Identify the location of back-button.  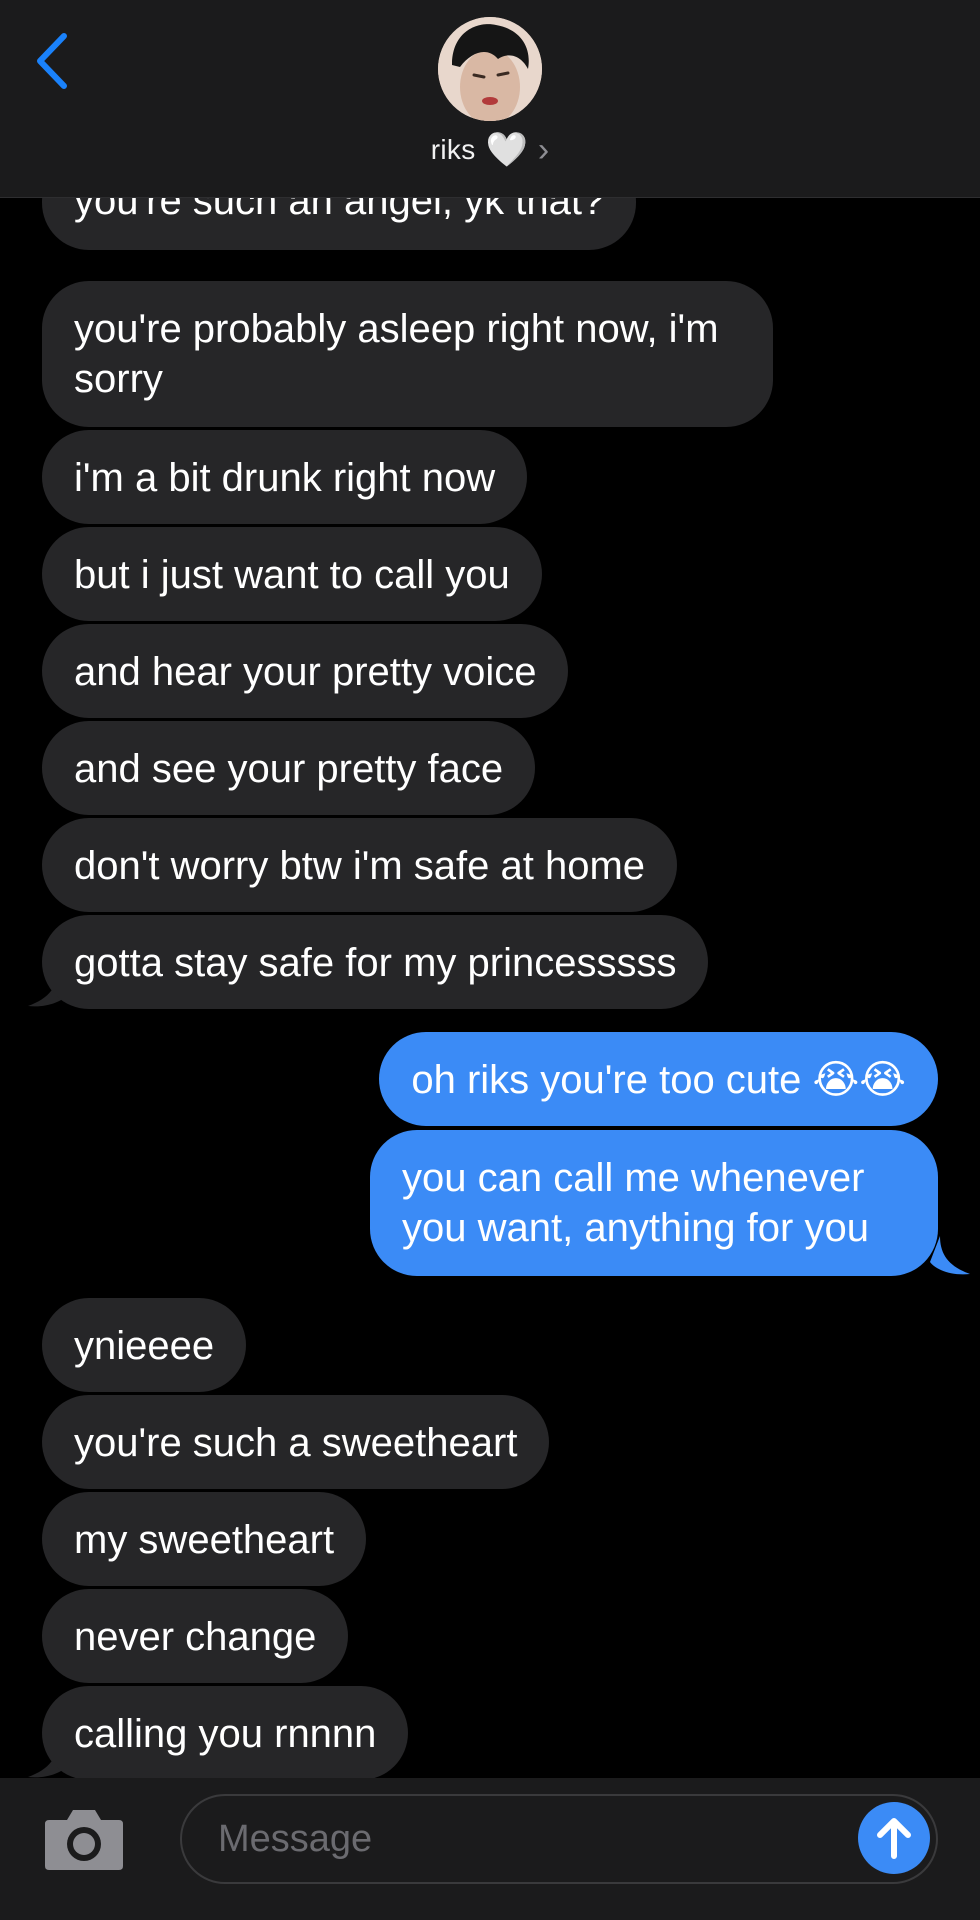
(51, 61).